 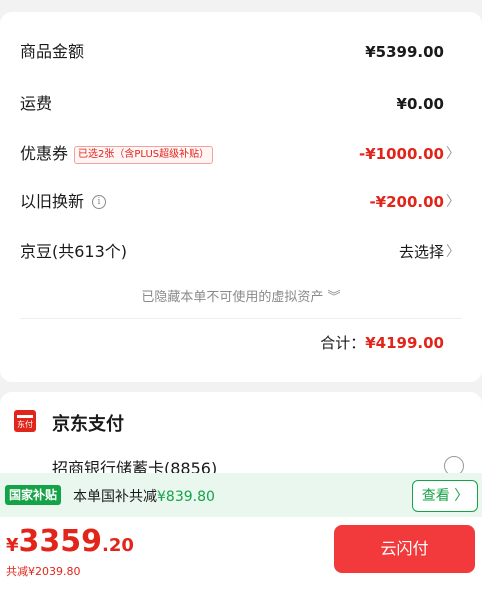 I want to click on jd-beans-label: 京豆(共613个), so click(x=74, y=251).